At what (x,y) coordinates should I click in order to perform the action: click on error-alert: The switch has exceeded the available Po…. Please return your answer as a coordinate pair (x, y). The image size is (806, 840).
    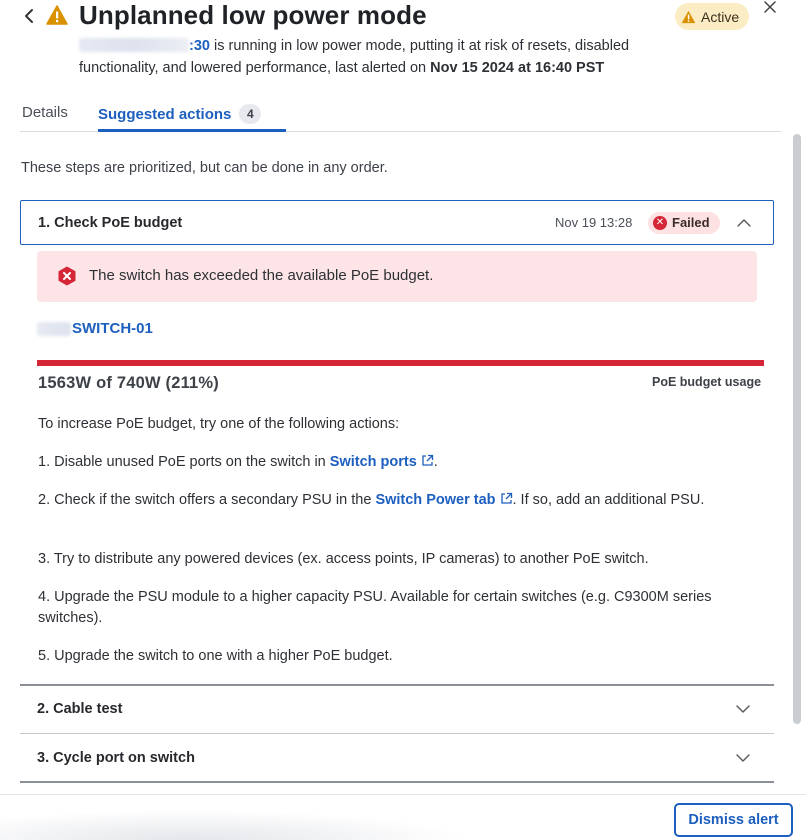
    Looking at the image, I should click on (397, 276).